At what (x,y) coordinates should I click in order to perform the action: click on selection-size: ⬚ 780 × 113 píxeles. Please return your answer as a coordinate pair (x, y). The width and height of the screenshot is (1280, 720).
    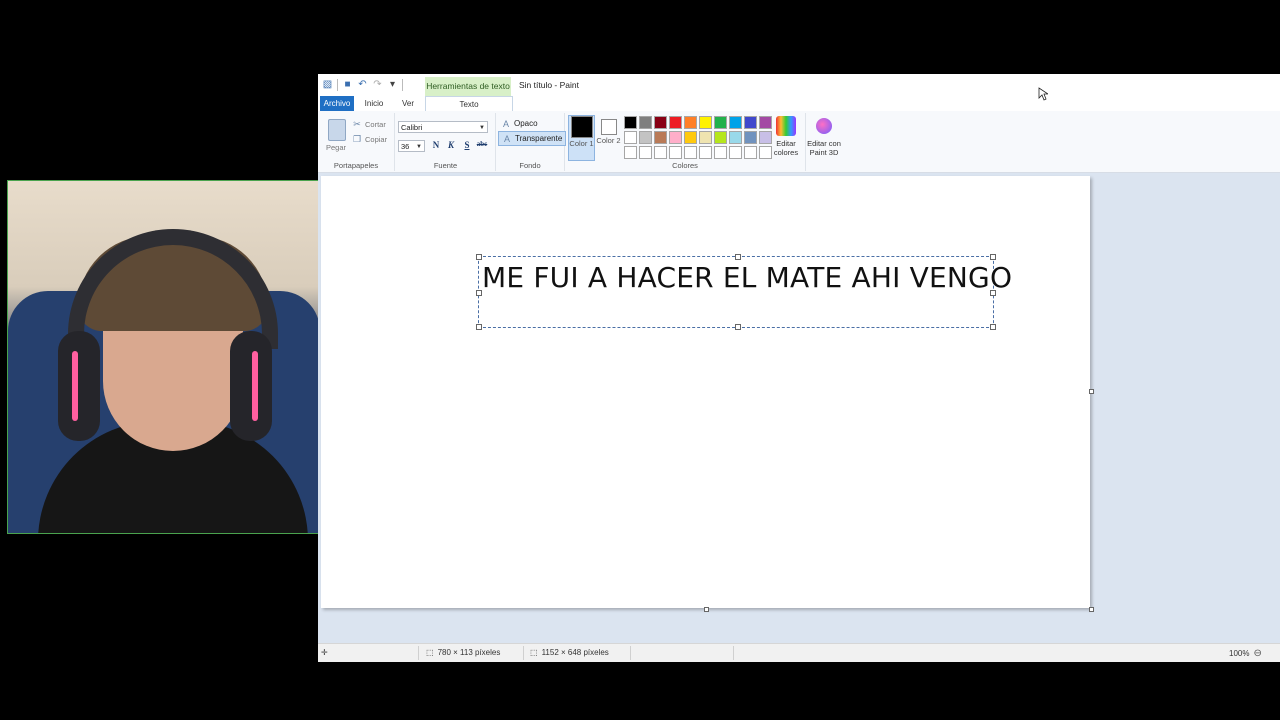
    Looking at the image, I should click on (463, 652).